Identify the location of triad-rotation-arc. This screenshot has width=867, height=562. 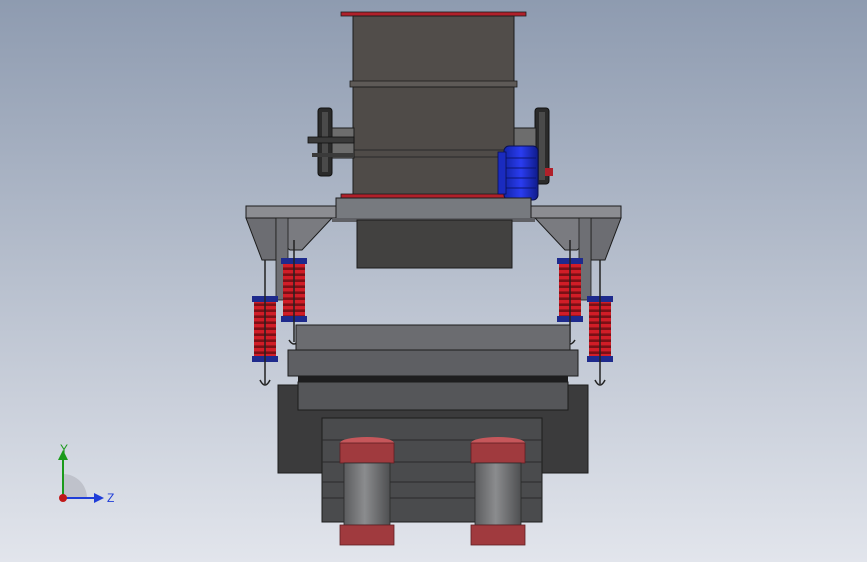
(75, 486).